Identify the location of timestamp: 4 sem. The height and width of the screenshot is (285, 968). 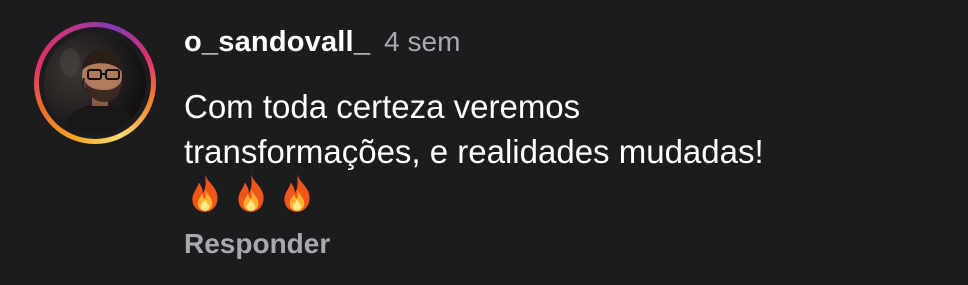
(422, 41).